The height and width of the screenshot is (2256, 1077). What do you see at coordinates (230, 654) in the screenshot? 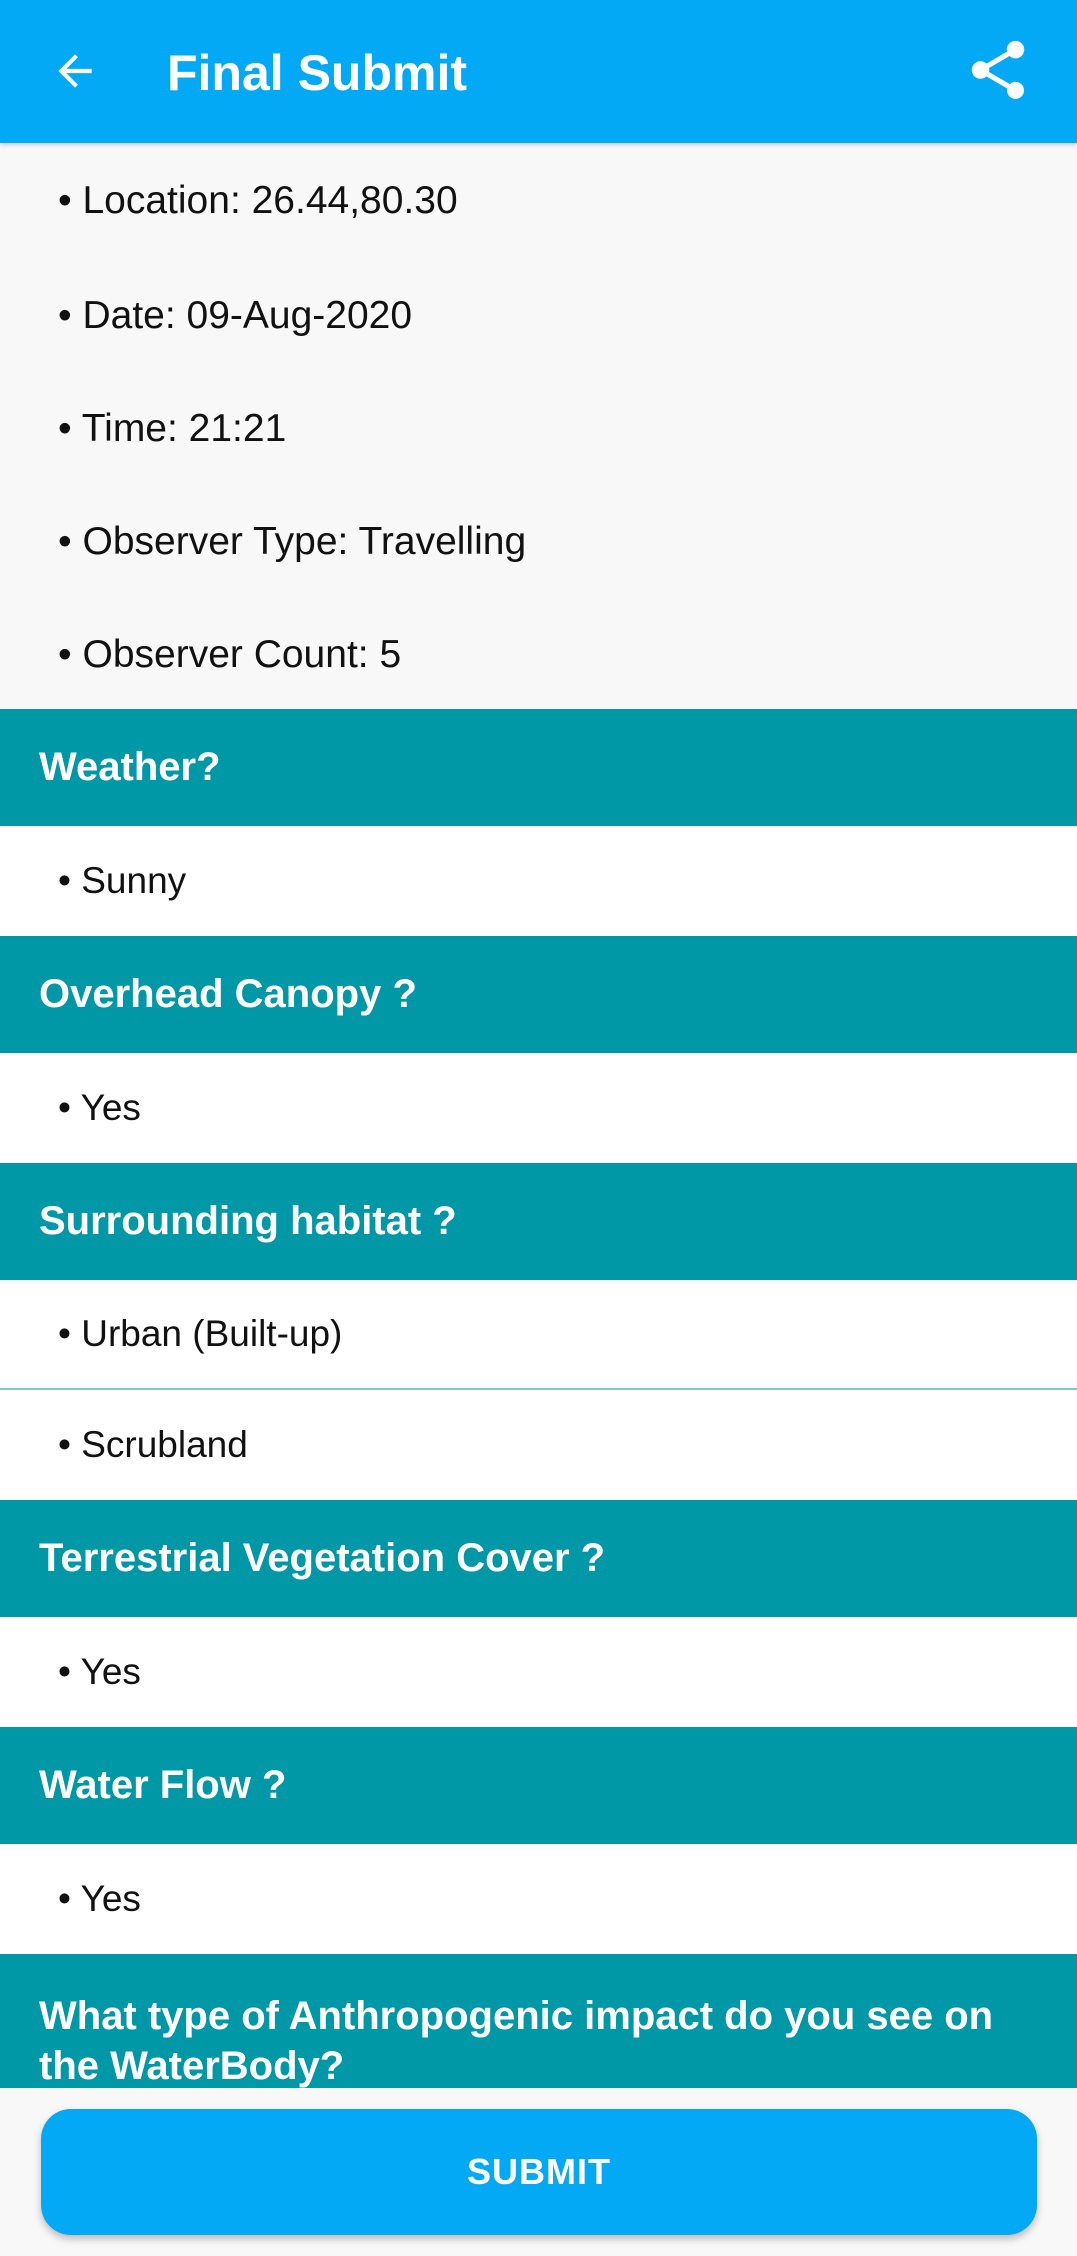
I see `observer-count-item: • Observer Count: 5` at bounding box center [230, 654].